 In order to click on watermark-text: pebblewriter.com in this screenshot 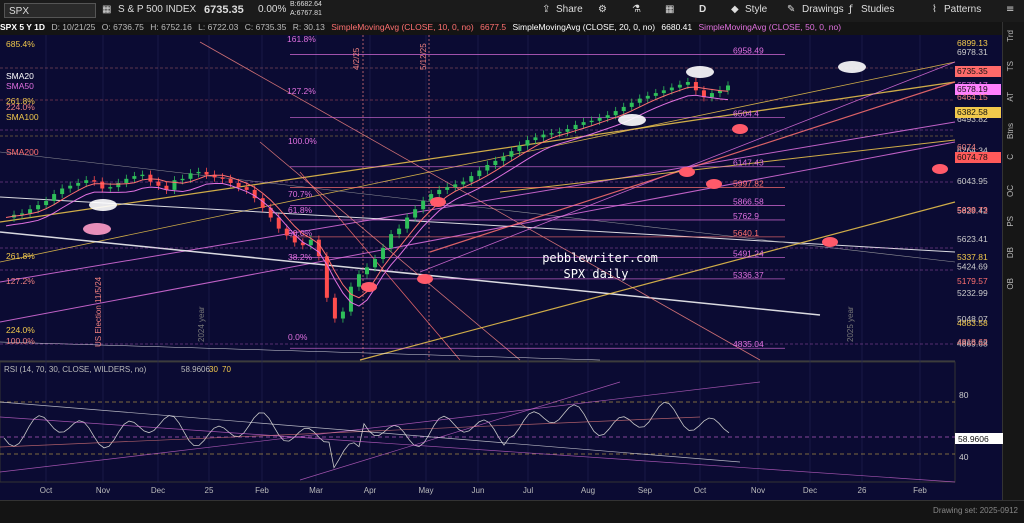, I will do `click(600, 258)`.